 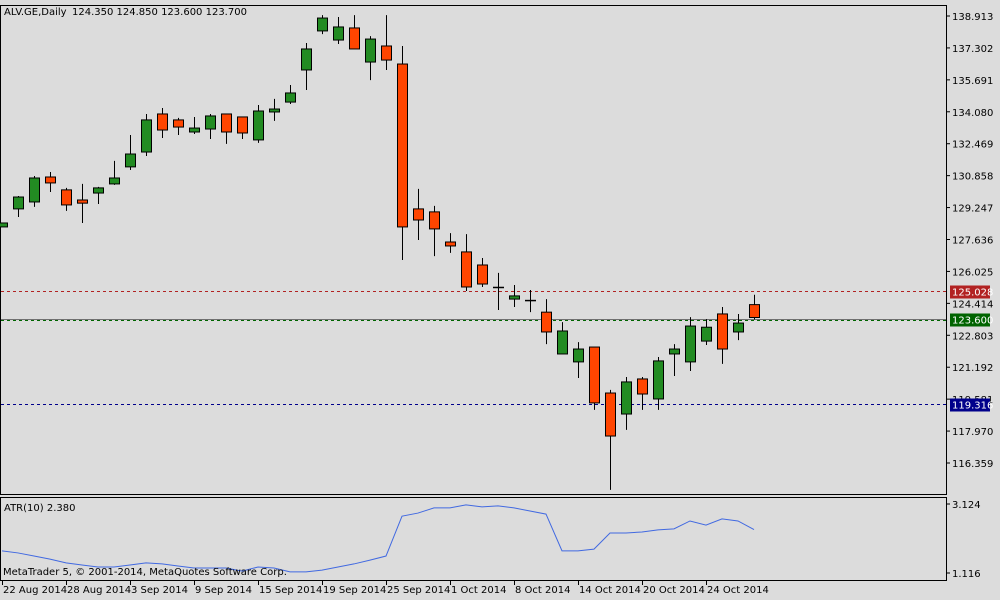 What do you see at coordinates (972, 49) in the screenshot?
I see `price-tick-label: 137.302` at bounding box center [972, 49].